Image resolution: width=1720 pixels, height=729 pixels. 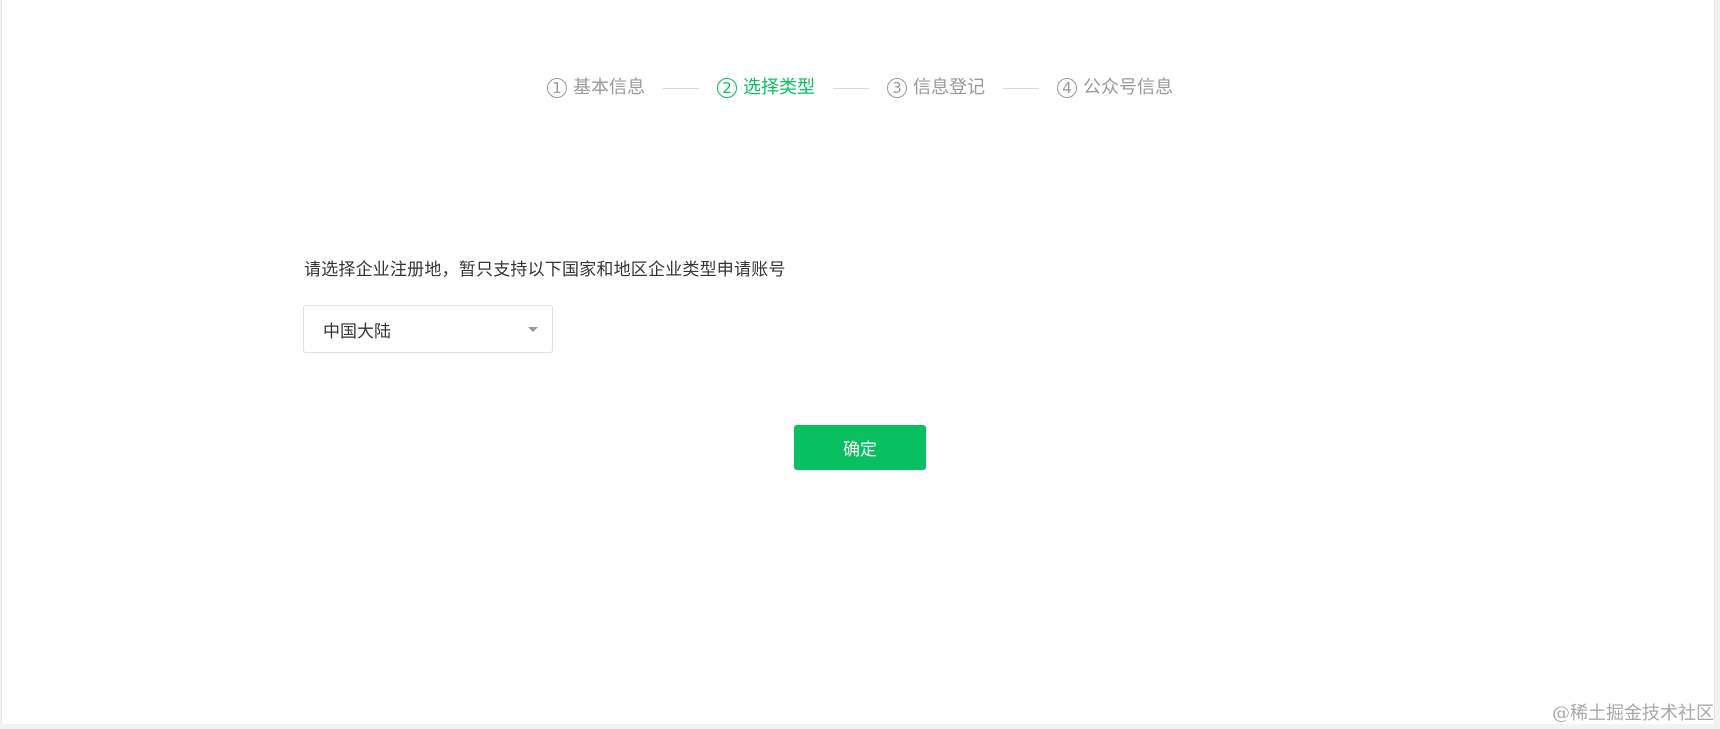 I want to click on registration-stepper: 1 基本信息 2 选择类型 3 信息登记 4 公众号信息, so click(x=860, y=88).